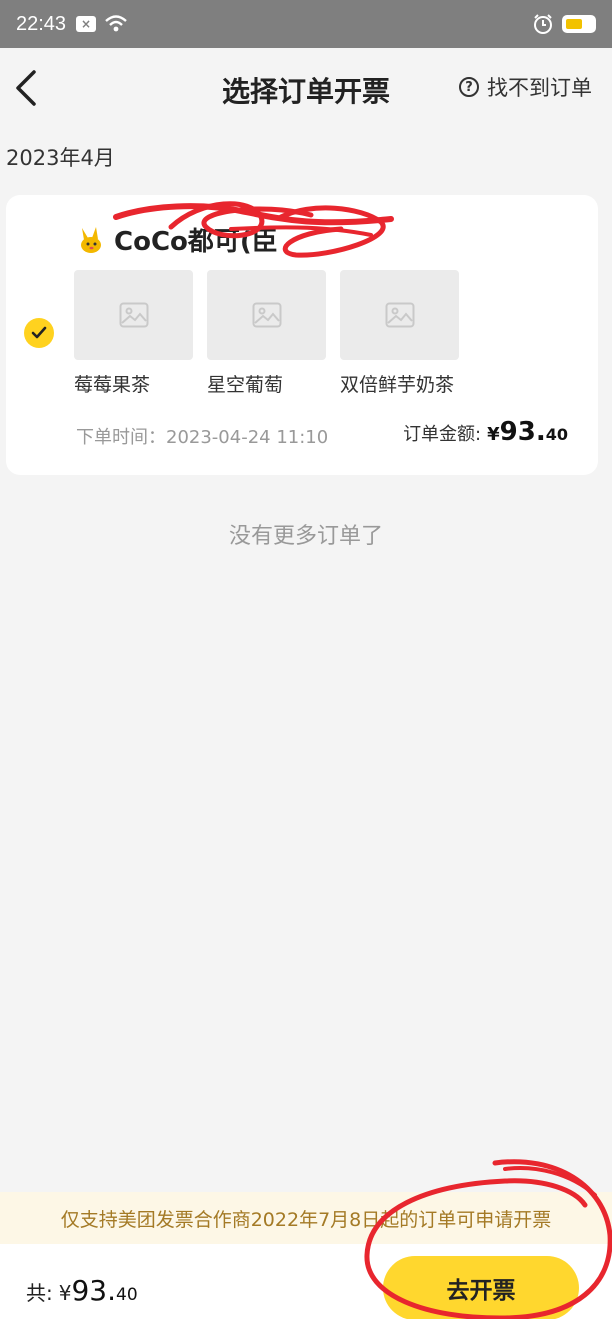 Image resolution: width=612 pixels, height=1319 pixels. Describe the element at coordinates (94, 1290) in the screenshot. I see `total-integer: 93.` at that location.